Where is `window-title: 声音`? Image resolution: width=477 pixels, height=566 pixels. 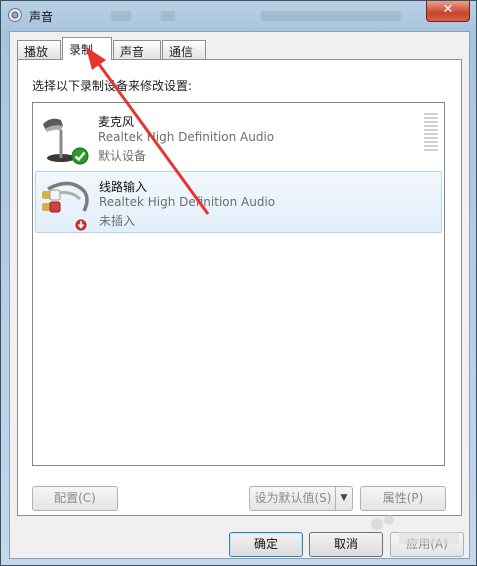 window-title: 声音 is located at coordinates (41, 17).